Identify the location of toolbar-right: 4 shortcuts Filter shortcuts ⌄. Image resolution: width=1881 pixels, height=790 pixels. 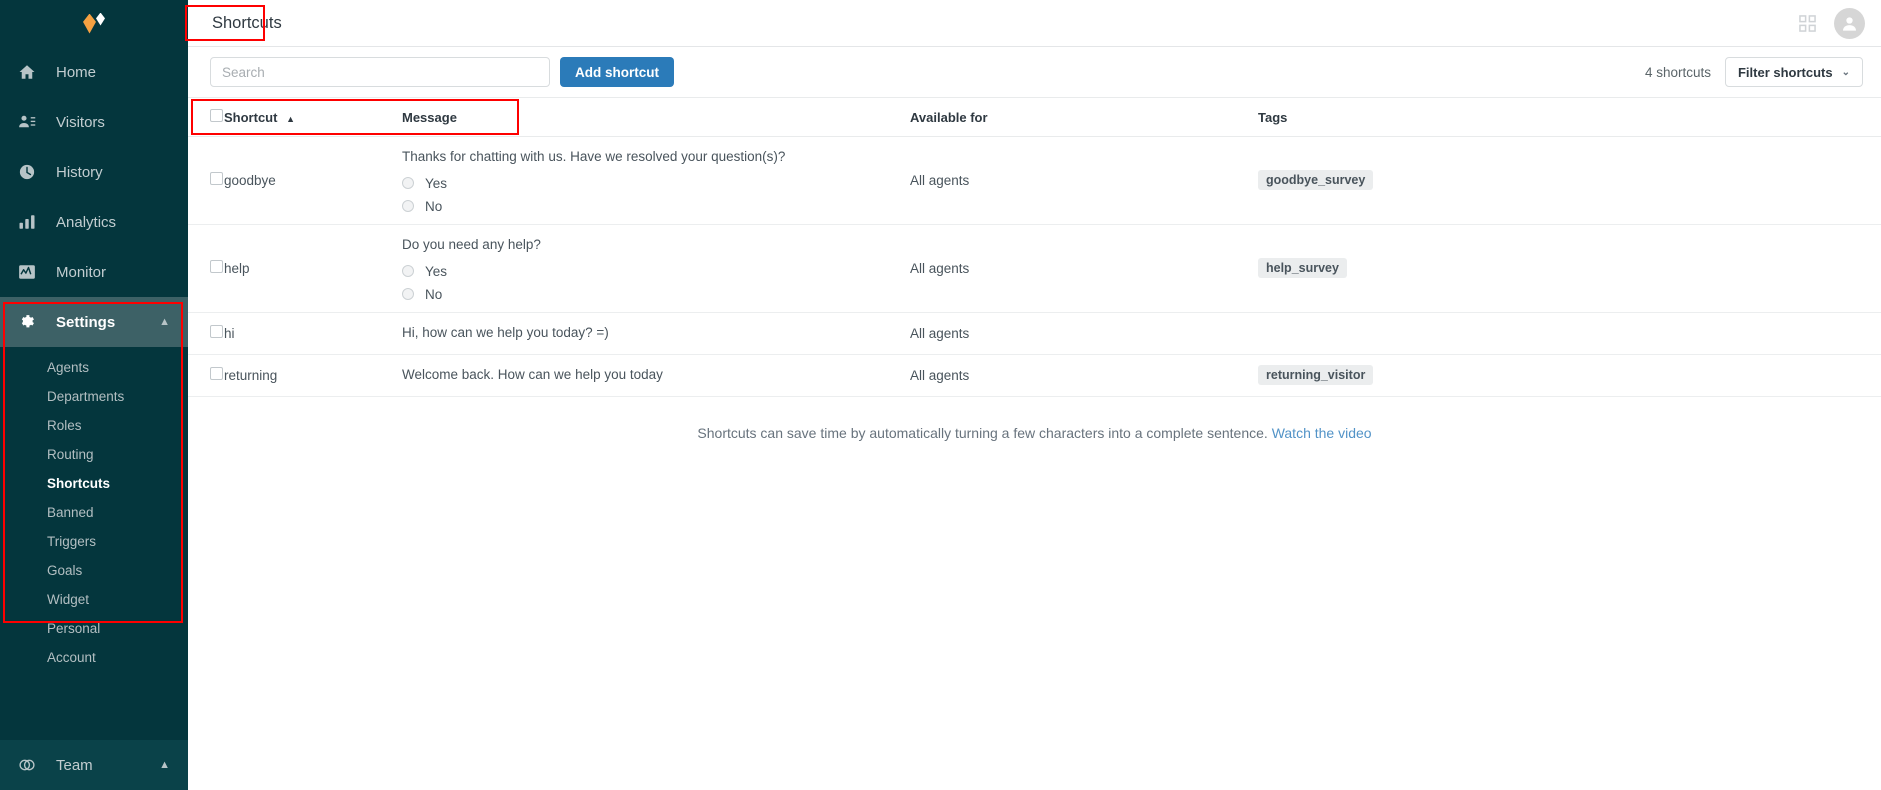
(1754, 72).